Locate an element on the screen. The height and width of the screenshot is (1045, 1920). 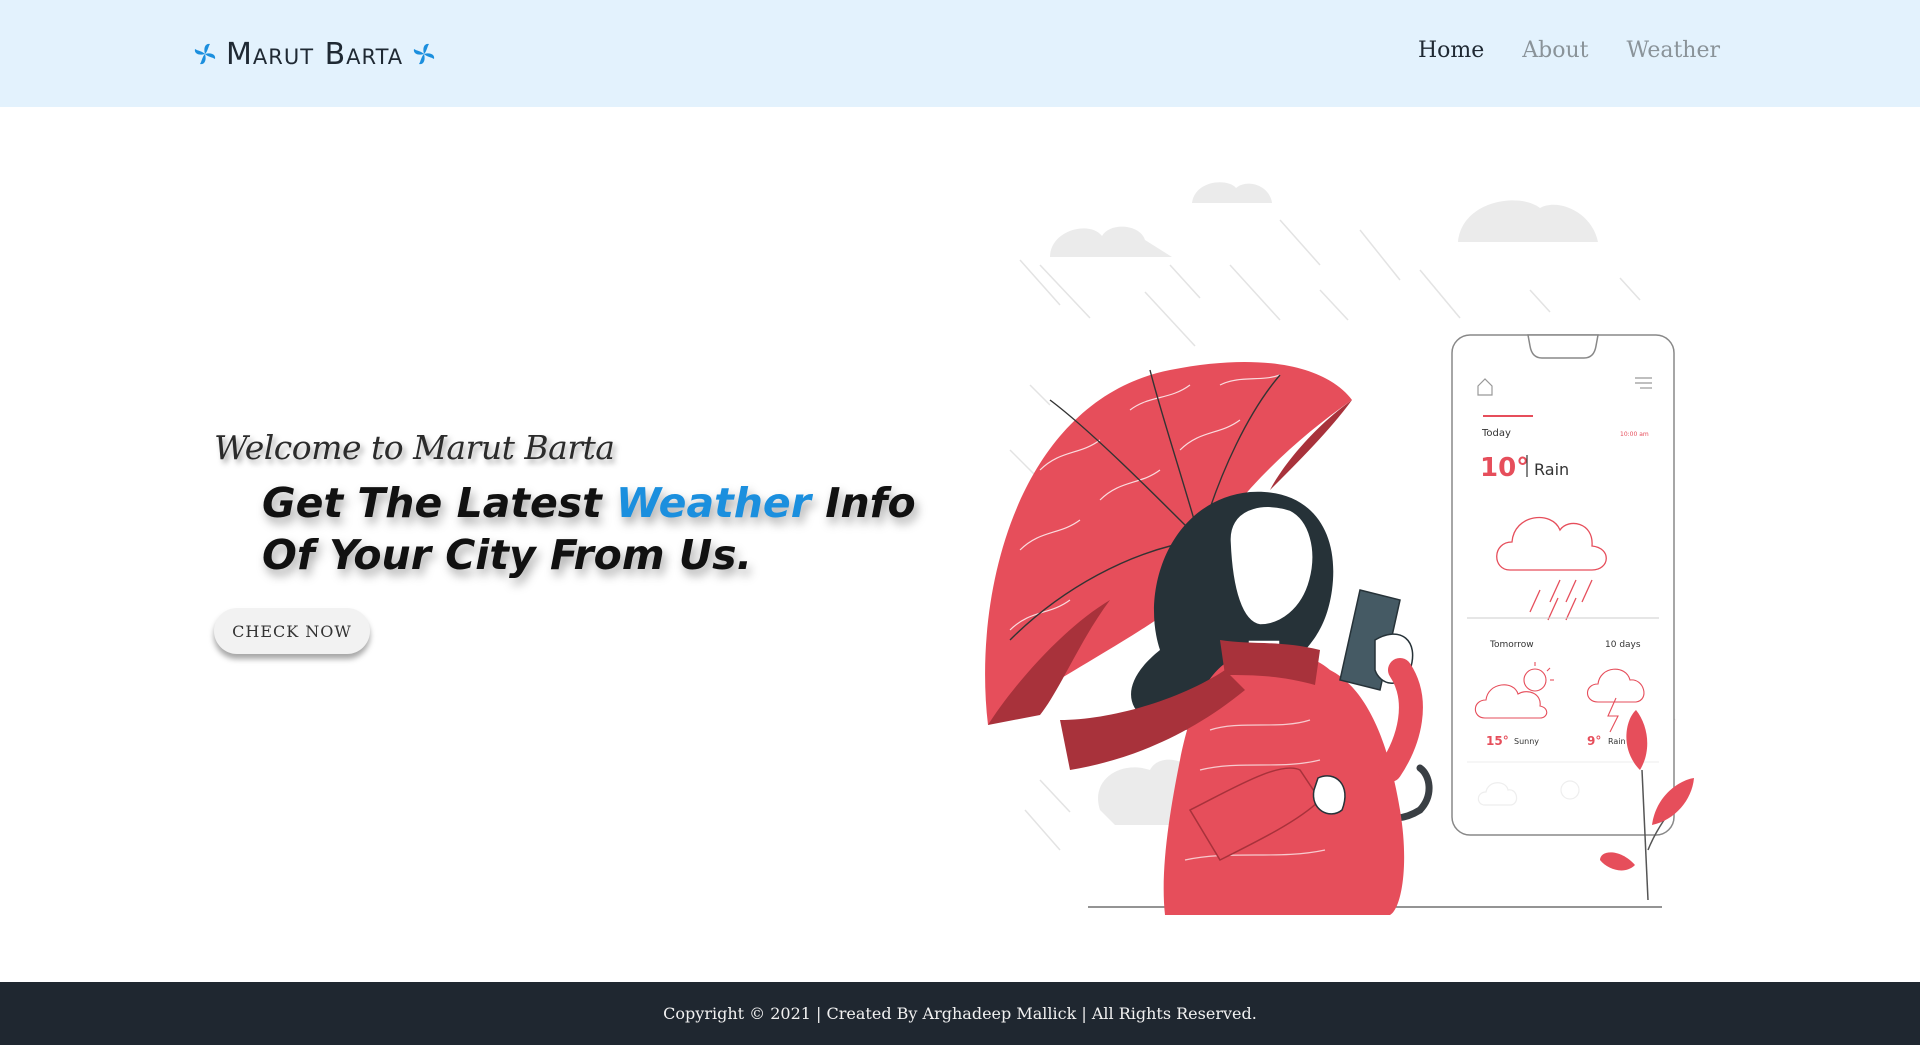
nav-item-home: Home is located at coordinates (1451, 50).